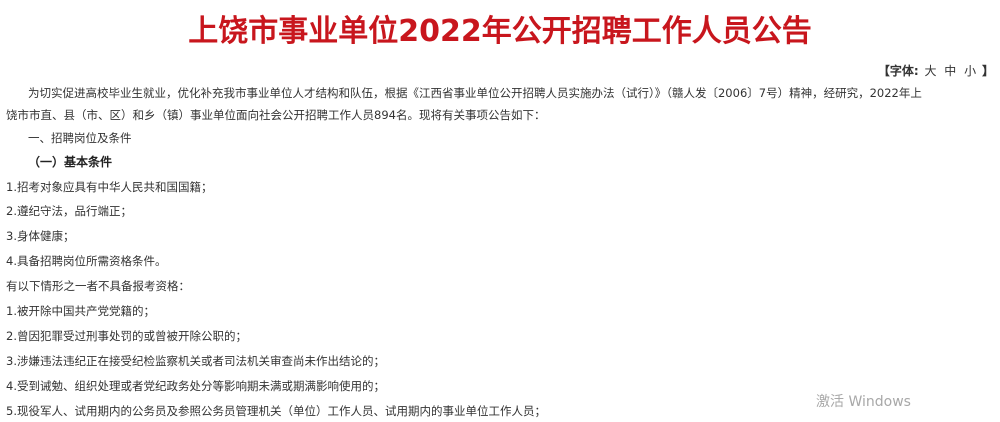  Describe the element at coordinates (987, 71) in the screenshot. I see `font-size-suffix: 】` at that location.